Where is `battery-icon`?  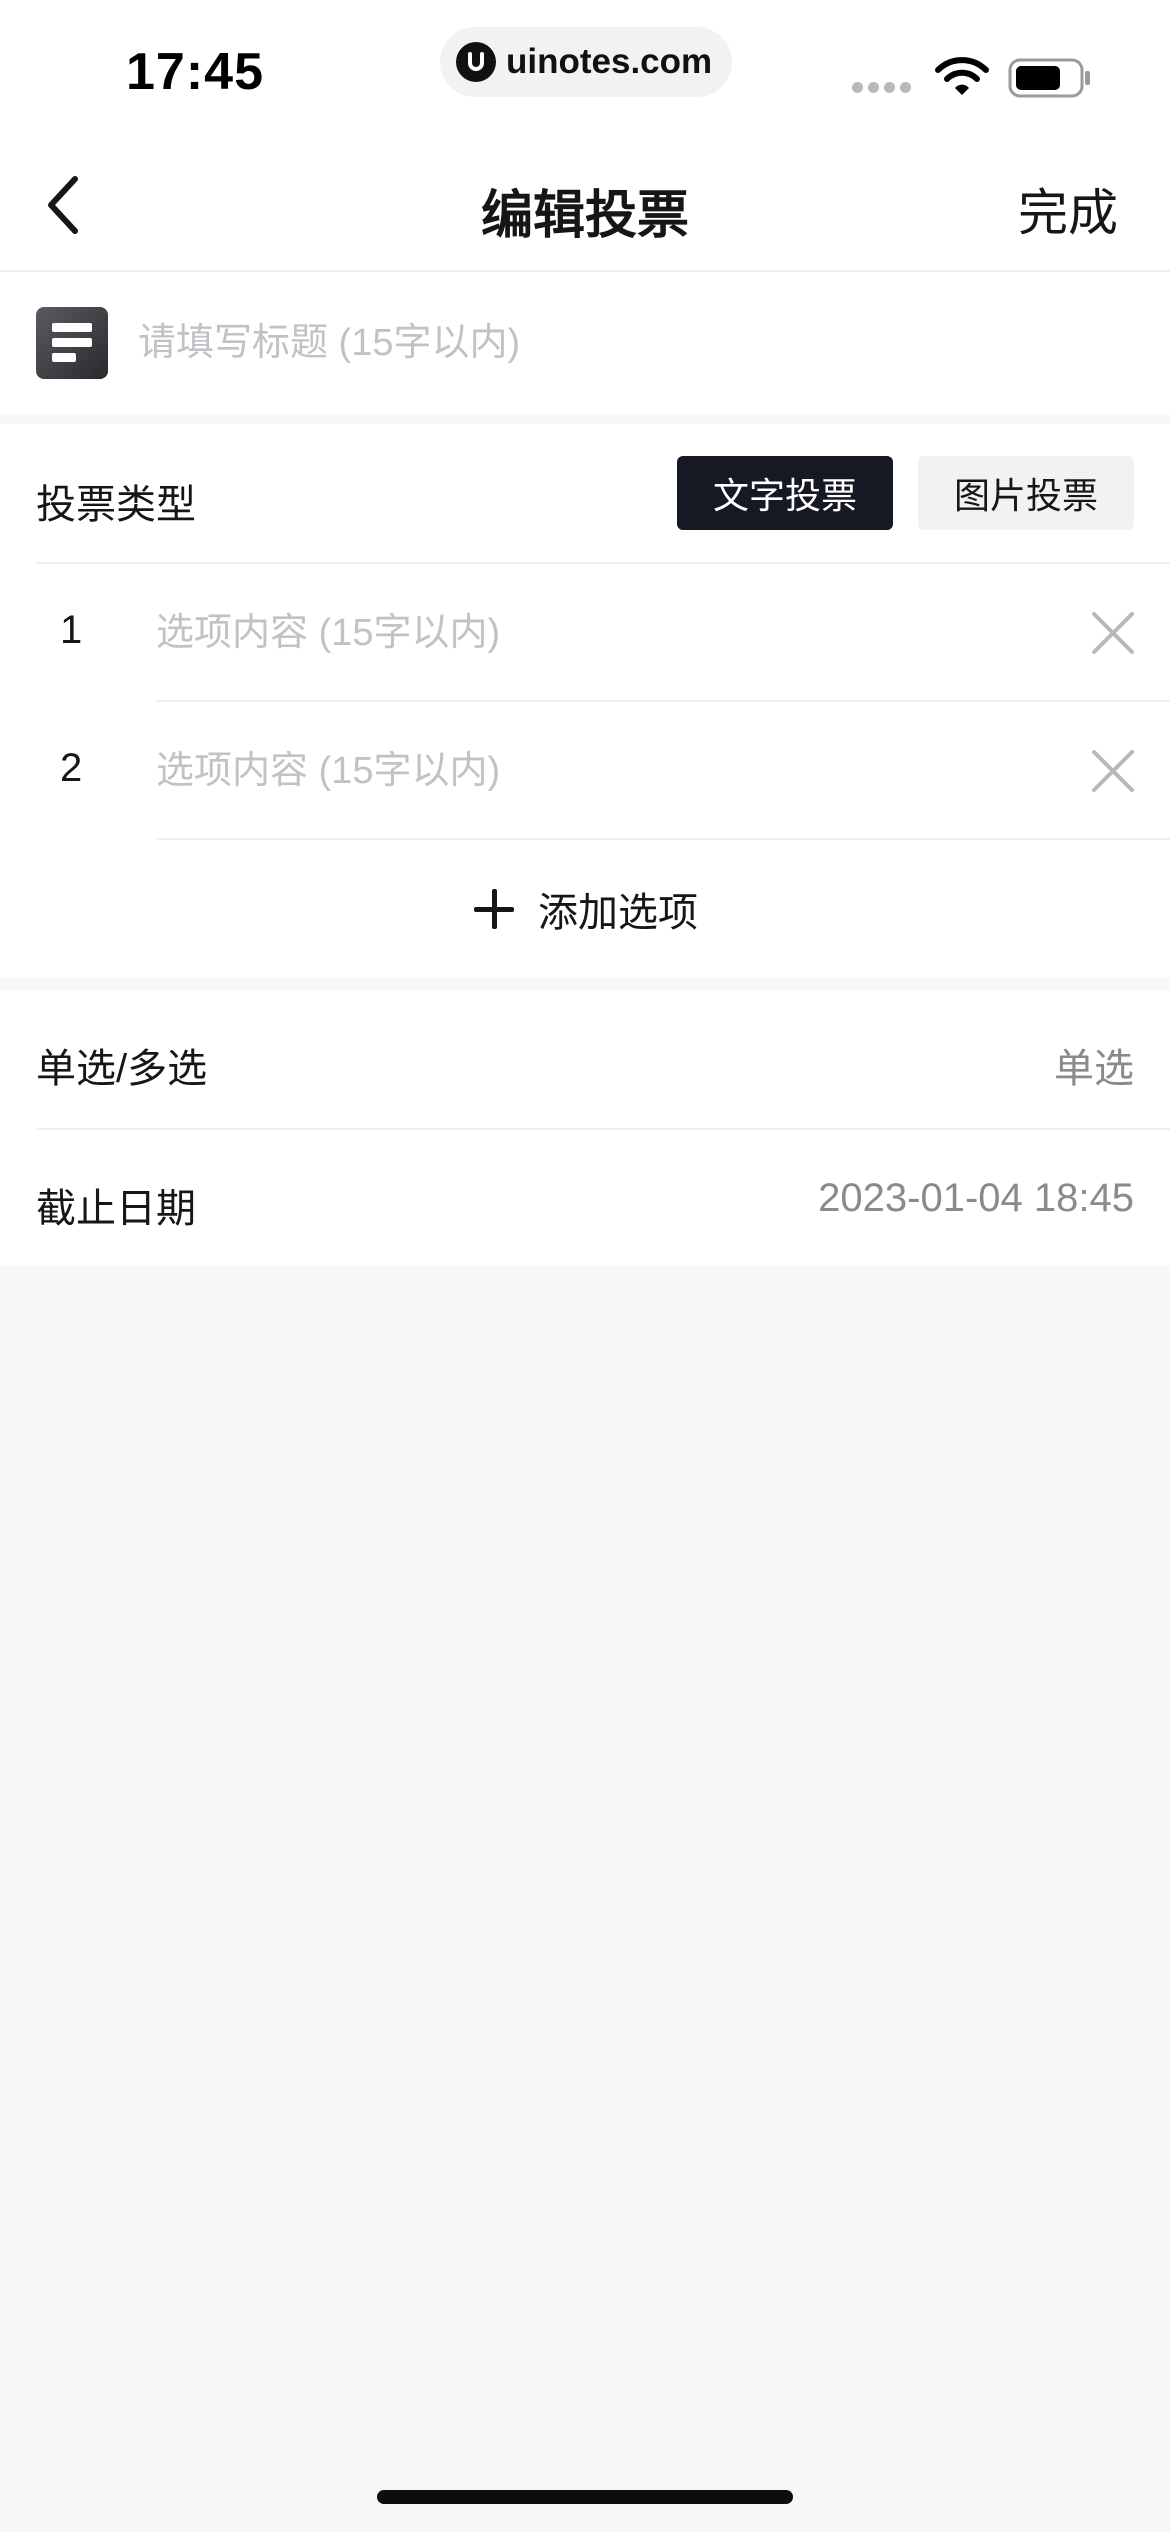 battery-icon is located at coordinates (1050, 80).